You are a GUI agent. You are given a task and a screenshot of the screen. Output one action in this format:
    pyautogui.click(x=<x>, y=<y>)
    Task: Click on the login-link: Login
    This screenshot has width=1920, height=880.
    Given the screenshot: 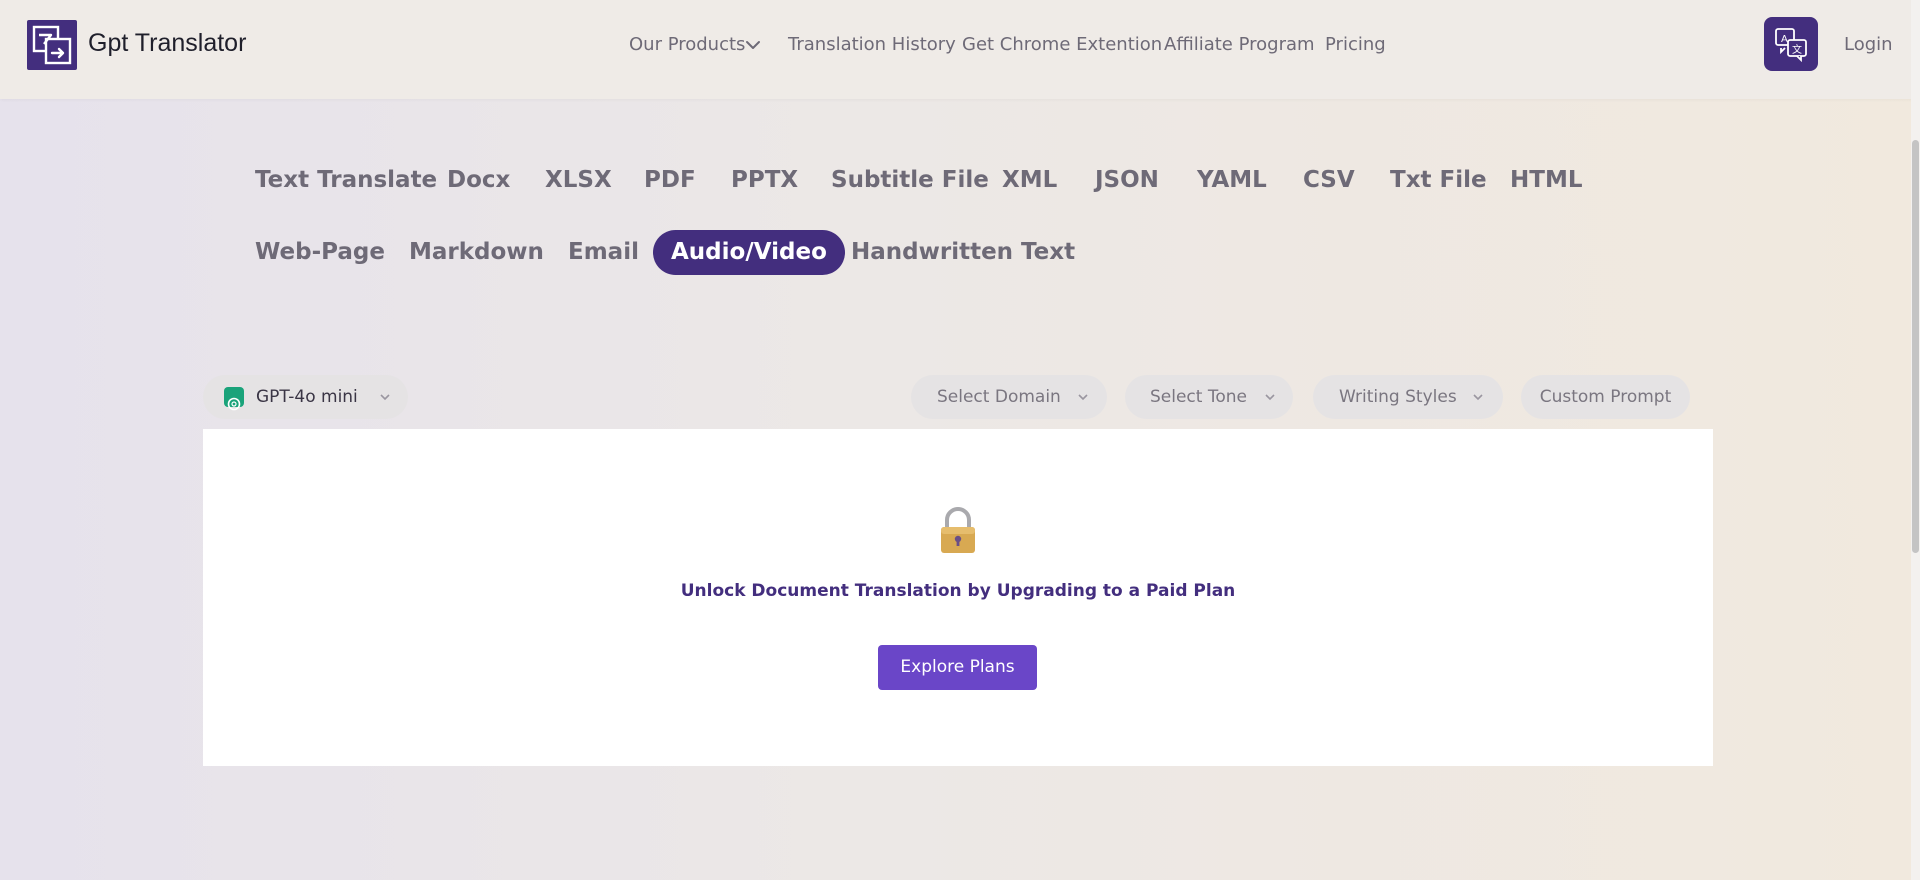 What is the action you would take?
    pyautogui.click(x=1868, y=44)
    